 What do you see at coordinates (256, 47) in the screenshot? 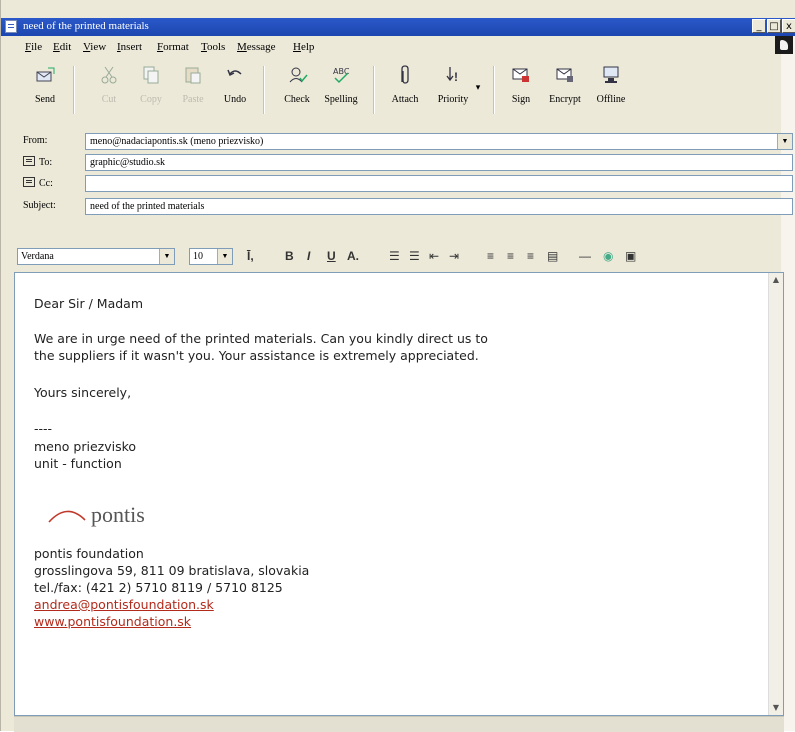
I see `menu-message: Message` at bounding box center [256, 47].